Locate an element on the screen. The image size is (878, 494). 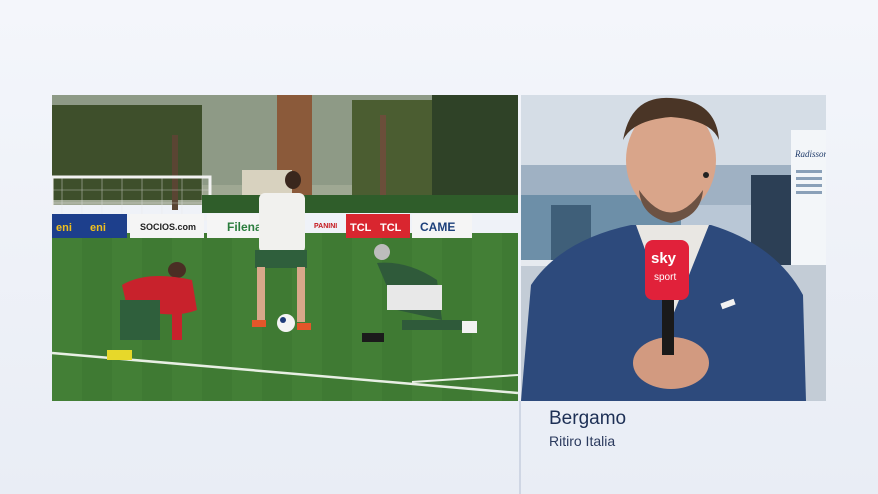
ad-board-tcl-2: TCL is located at coordinates (391, 228).